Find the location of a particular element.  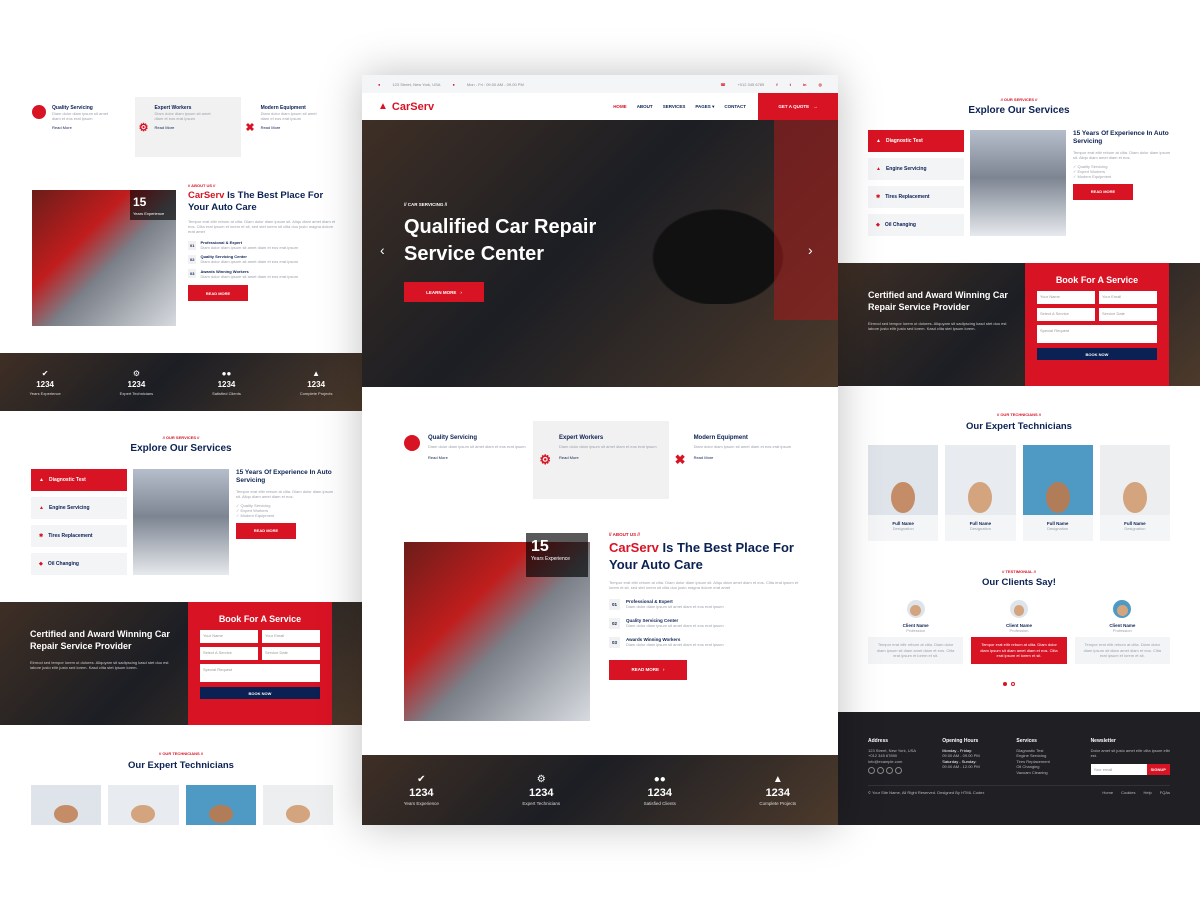

twitter-icon is located at coordinates (871, 771).